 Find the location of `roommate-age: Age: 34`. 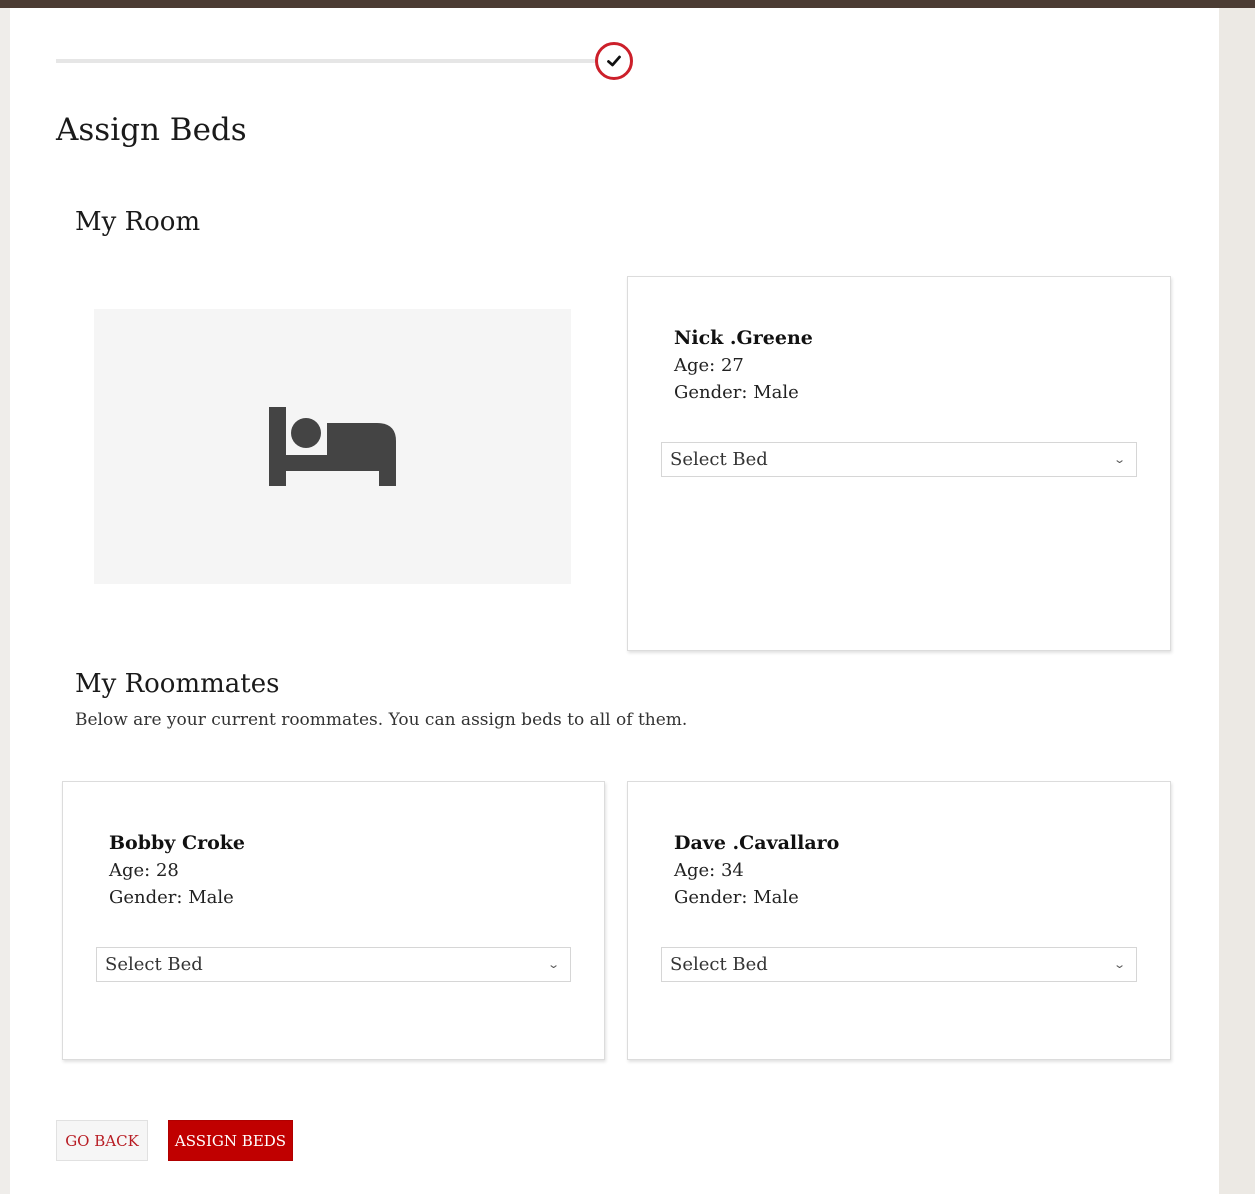

roommate-age: Age: 34 is located at coordinates (709, 870).